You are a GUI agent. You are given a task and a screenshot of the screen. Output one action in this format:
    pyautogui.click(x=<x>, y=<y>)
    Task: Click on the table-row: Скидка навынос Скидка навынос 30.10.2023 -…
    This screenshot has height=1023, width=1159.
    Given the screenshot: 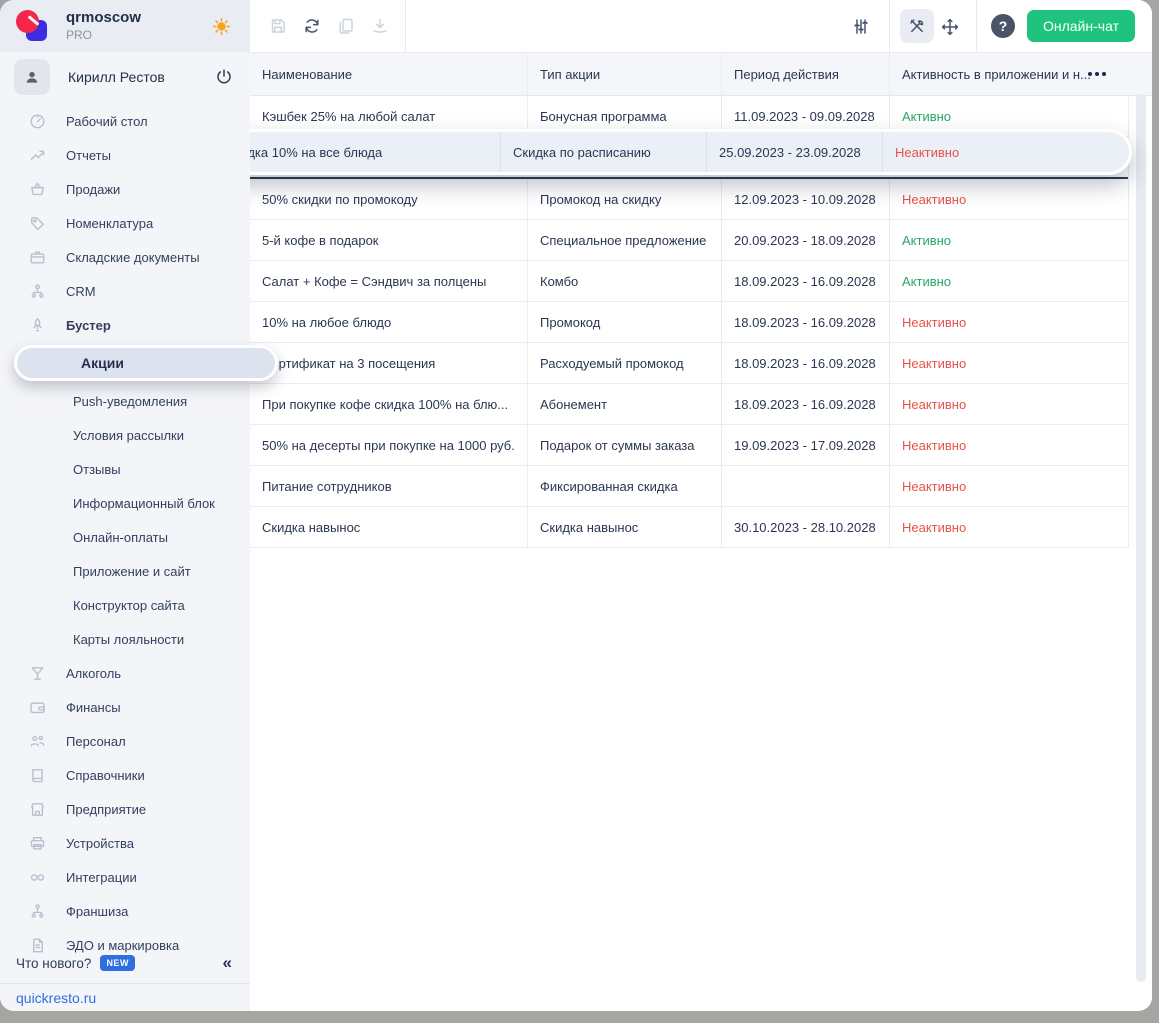 What is the action you would take?
    pyautogui.click(x=689, y=527)
    